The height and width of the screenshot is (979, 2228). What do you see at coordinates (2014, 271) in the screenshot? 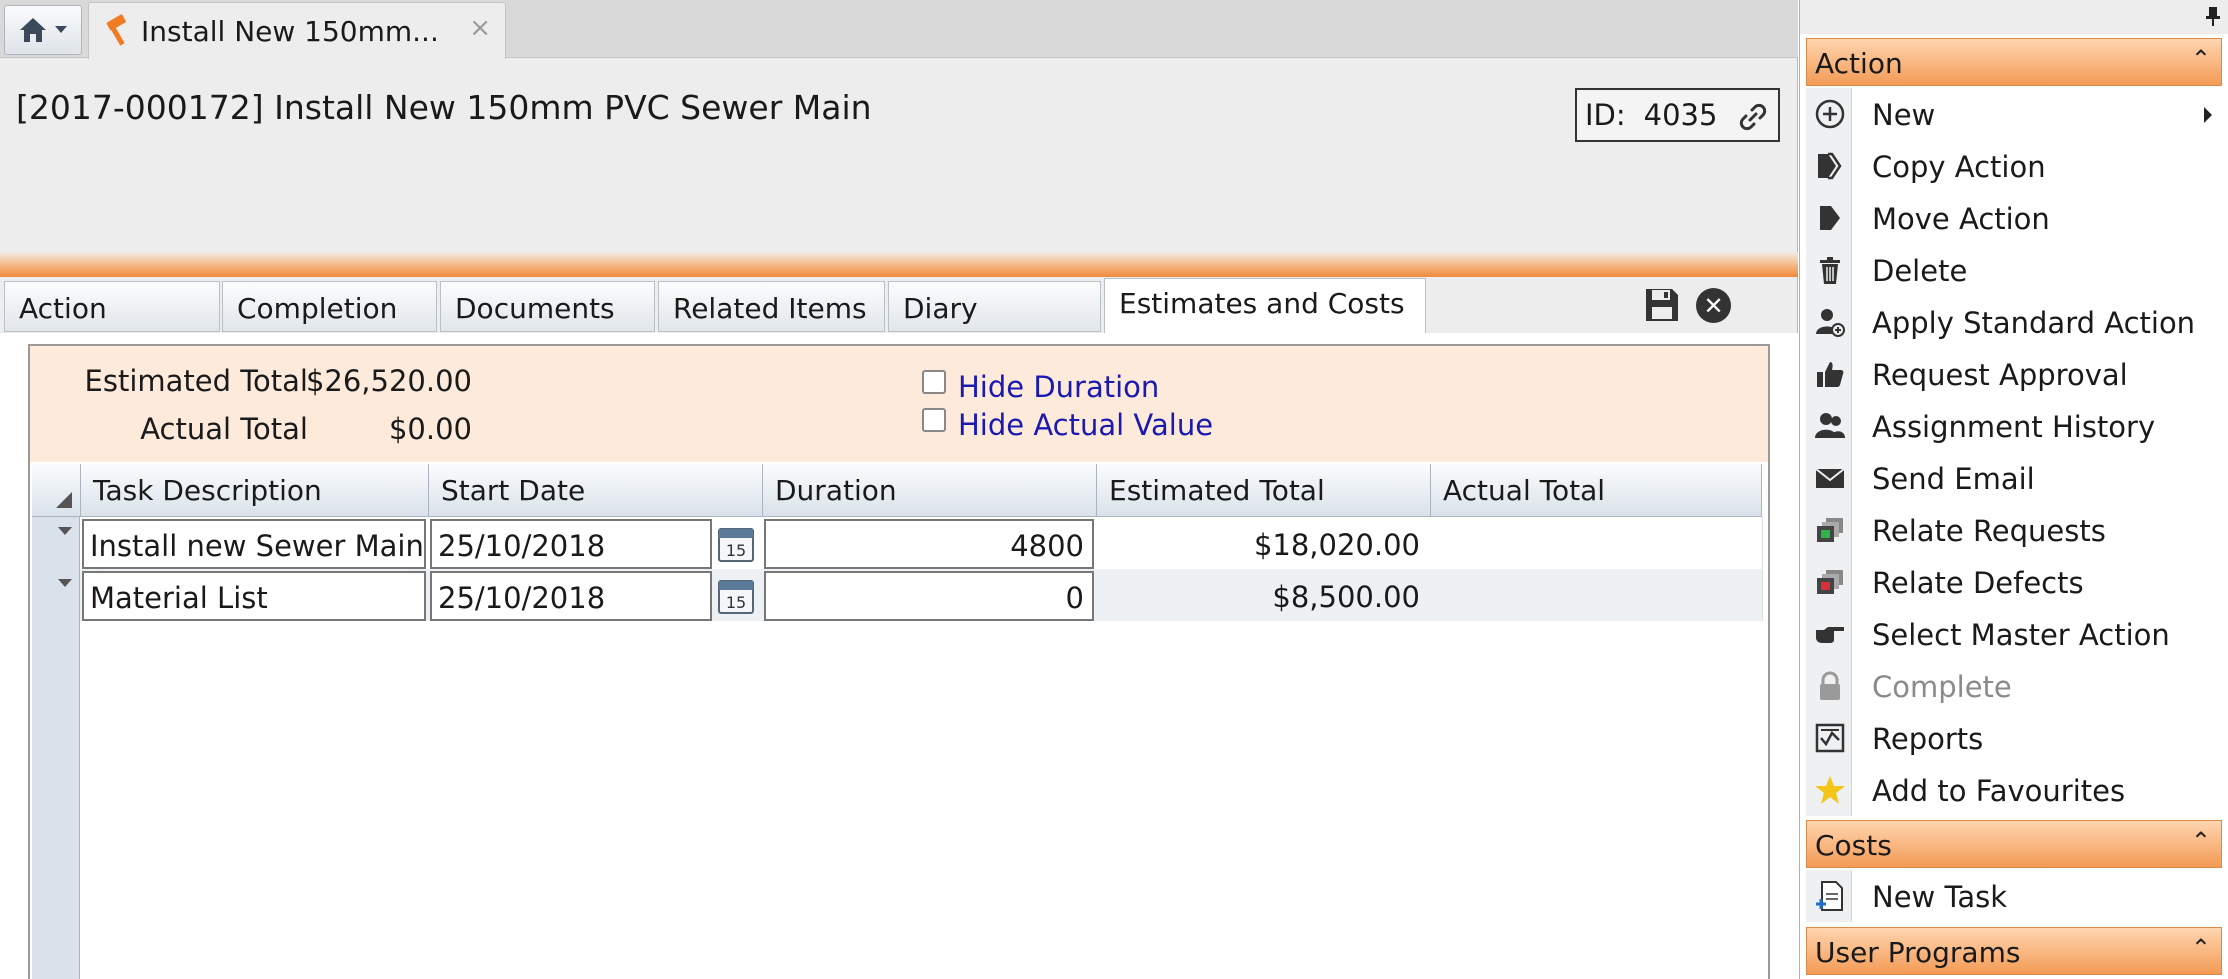
I see `sidebar-item-delete: Delete` at bounding box center [2014, 271].